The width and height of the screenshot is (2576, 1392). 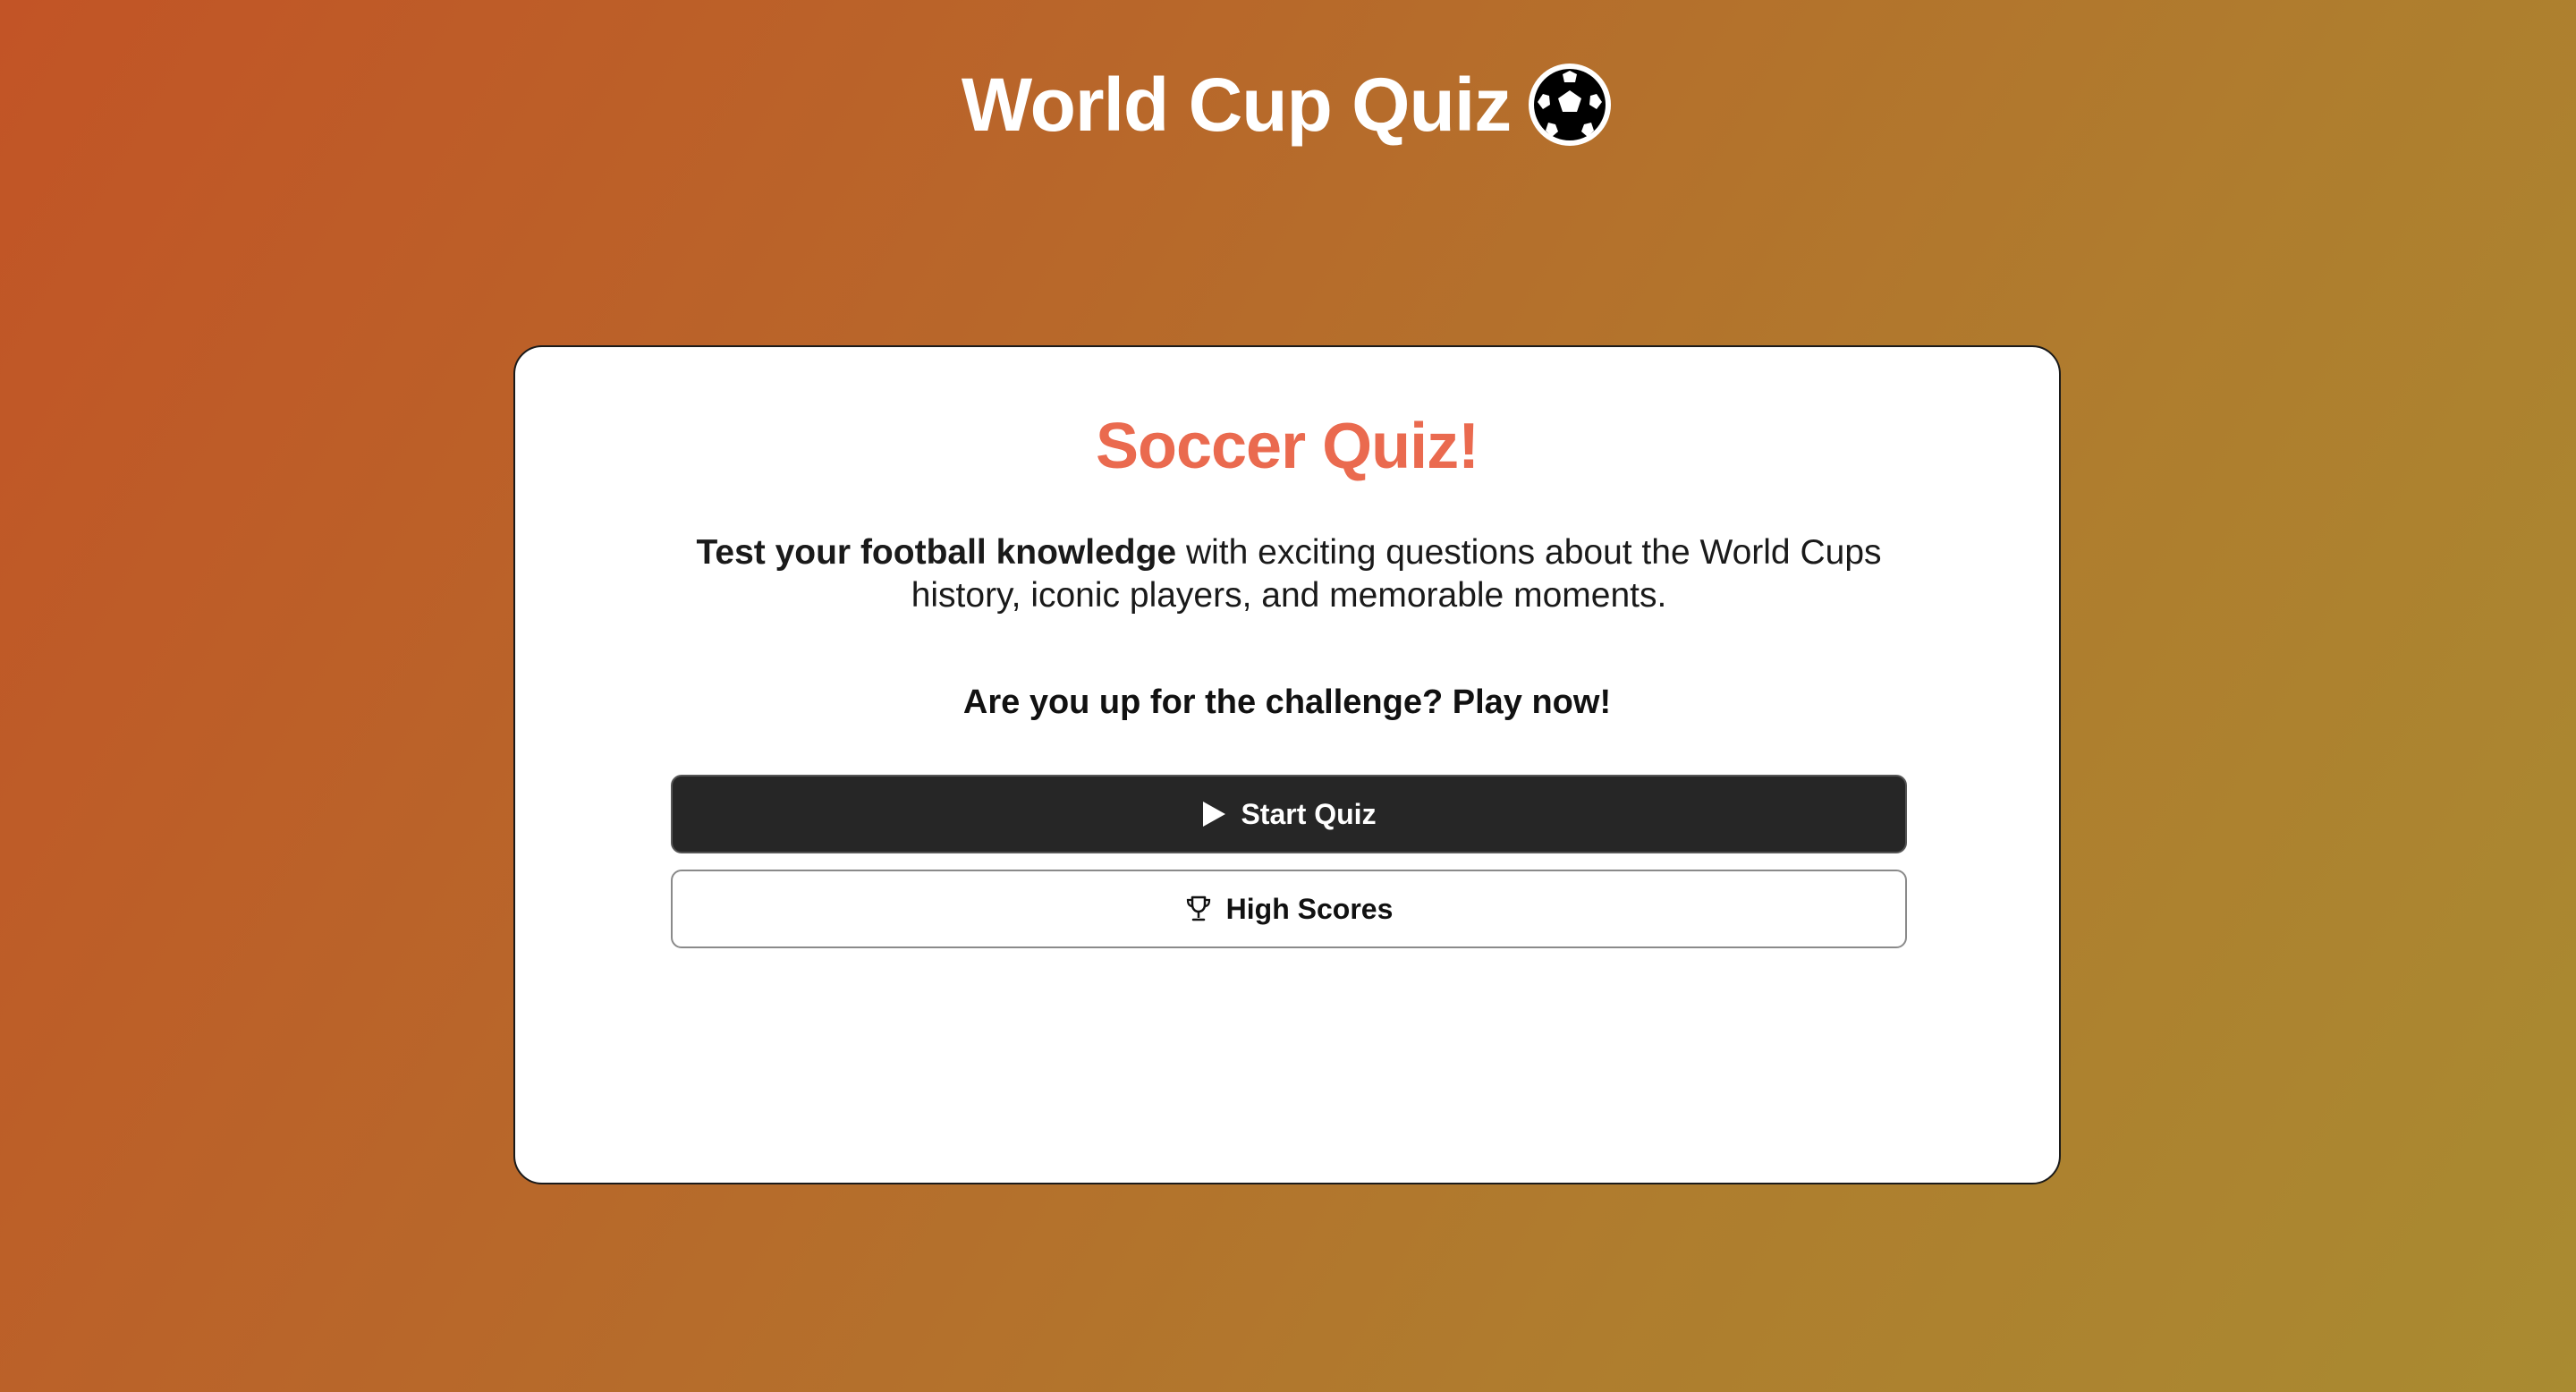 What do you see at coordinates (1198, 909) in the screenshot?
I see `trophy-icon` at bounding box center [1198, 909].